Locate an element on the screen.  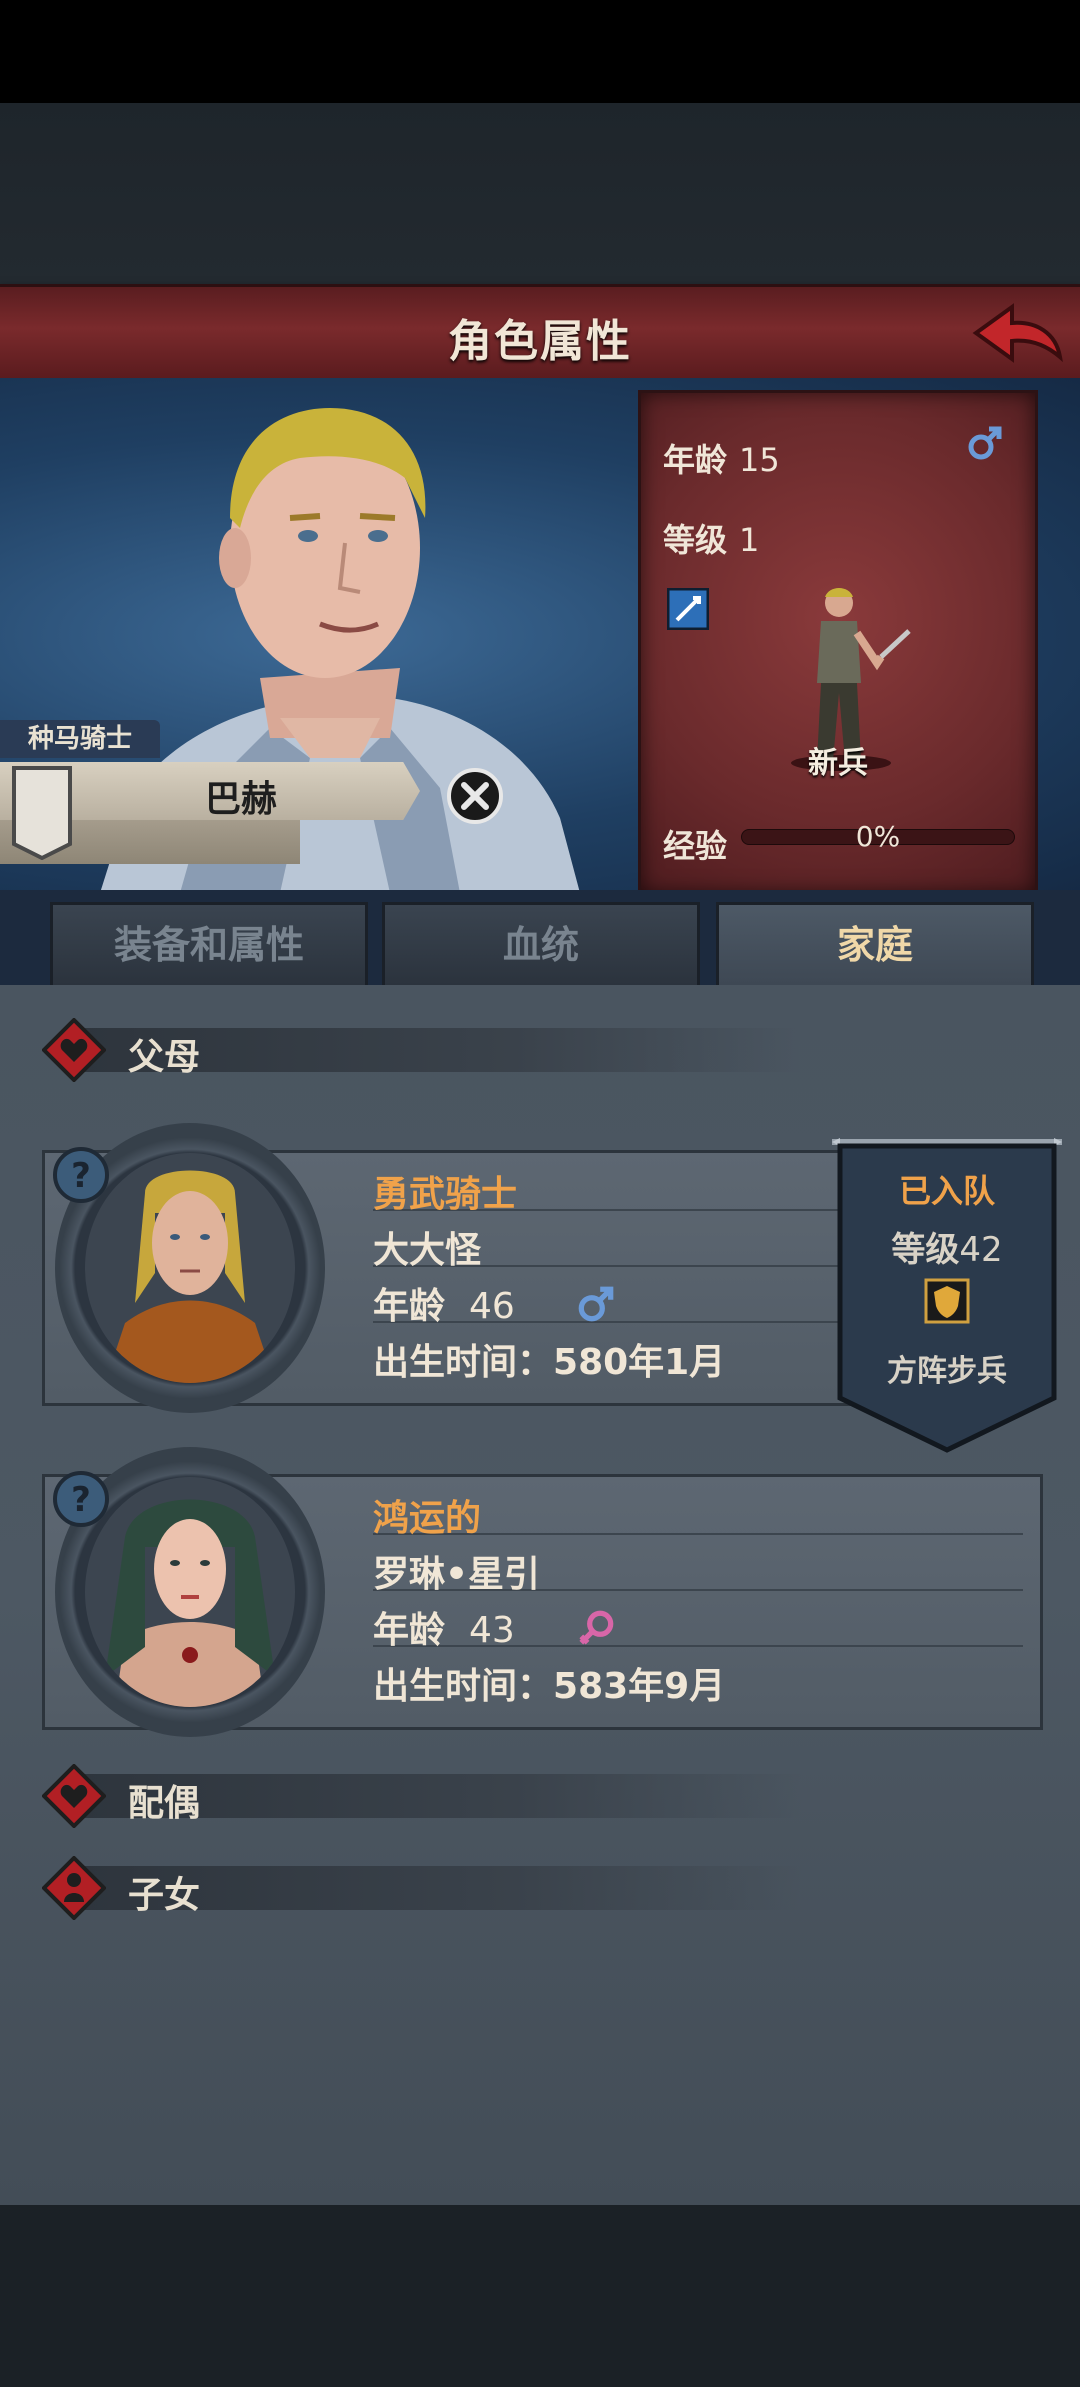
team-level-label: 等级 is located at coordinates (925, 1250).